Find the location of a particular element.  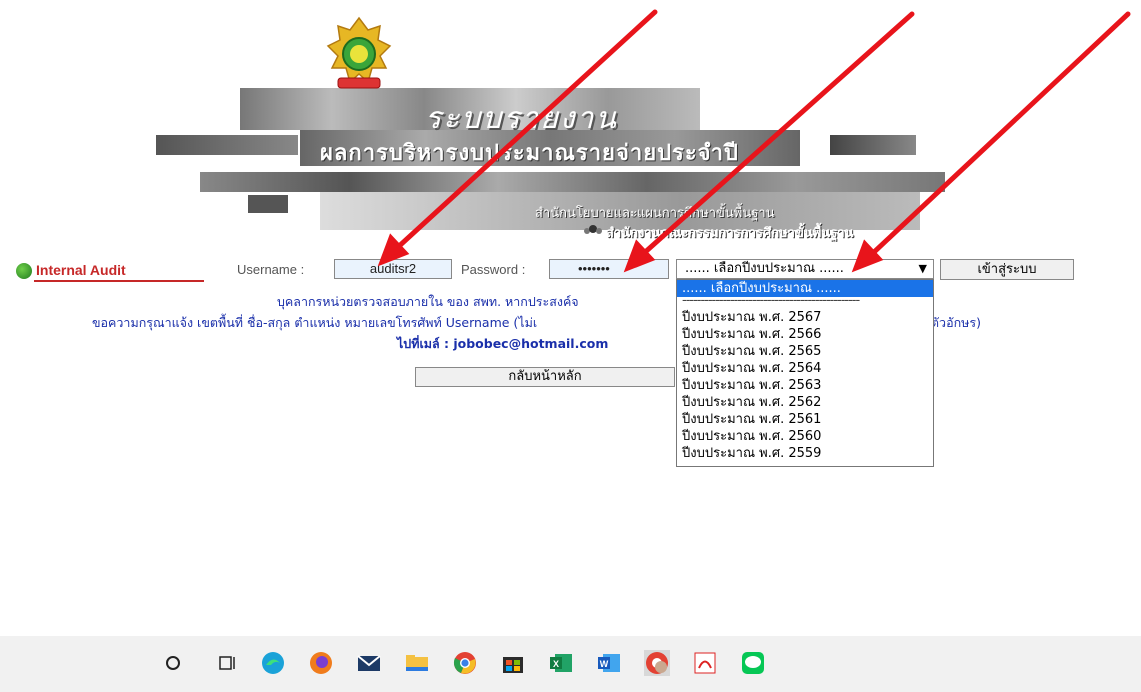

excel-icon: X is located at coordinates (561, 663).